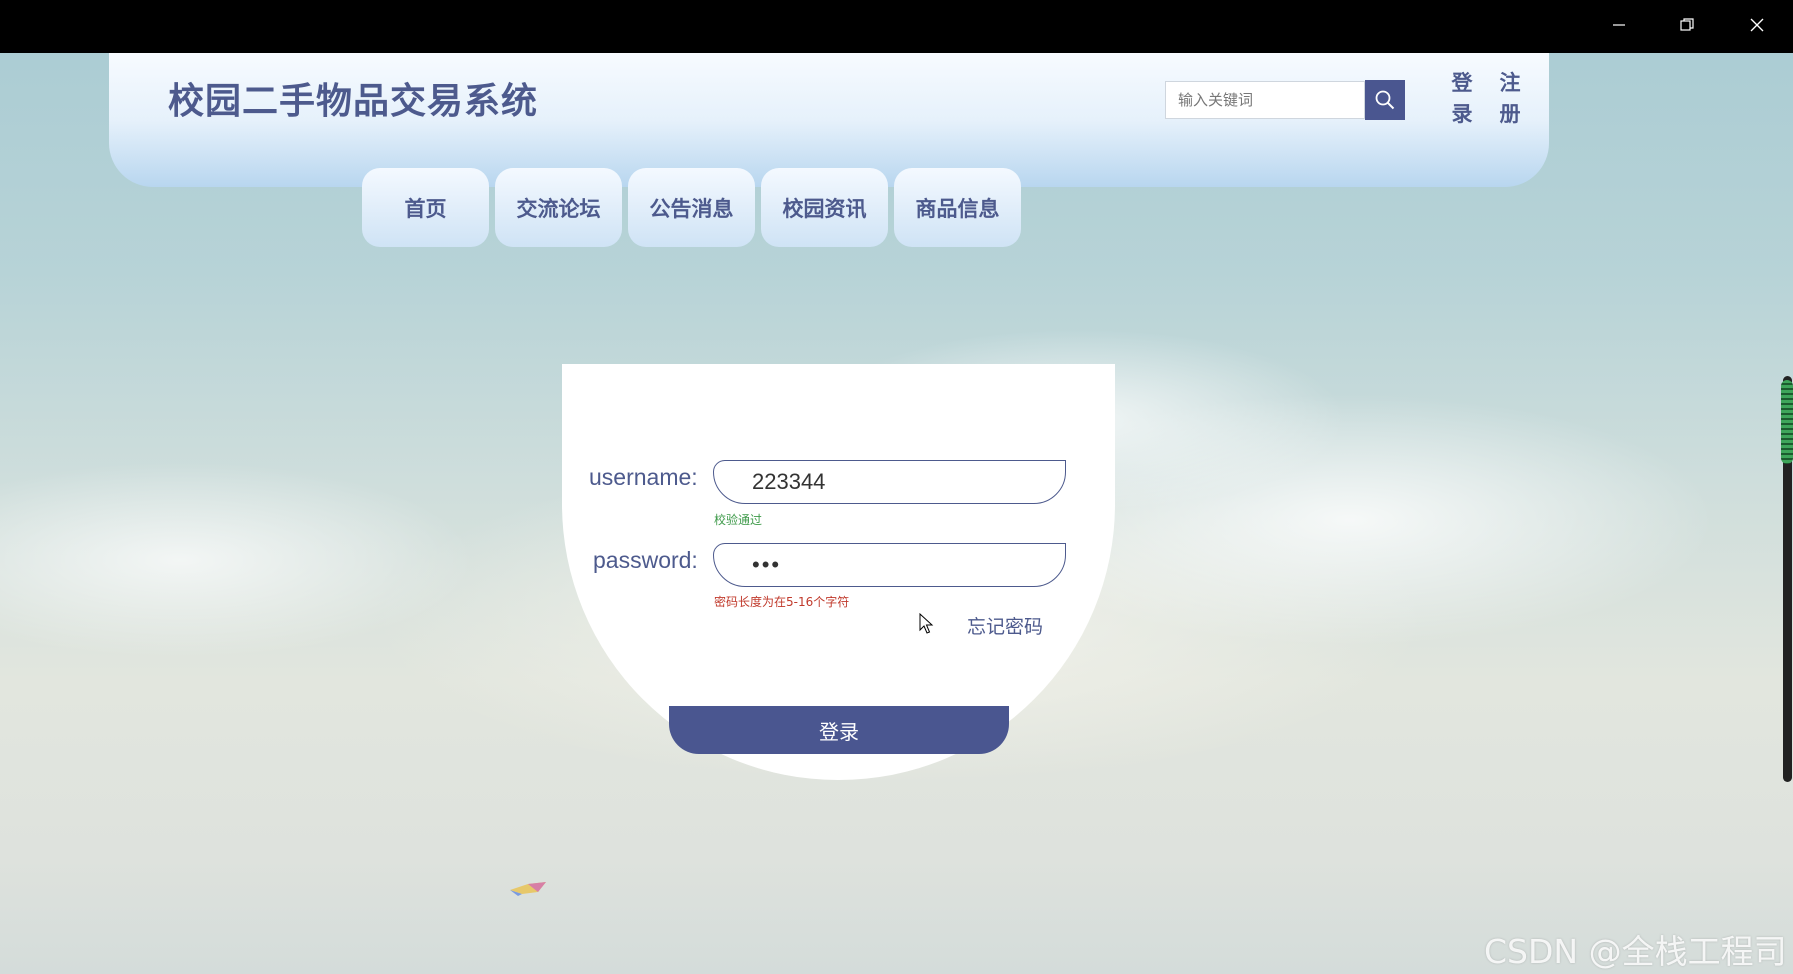  What do you see at coordinates (1510, 99) in the screenshot?
I see `register-link: 注册` at bounding box center [1510, 99].